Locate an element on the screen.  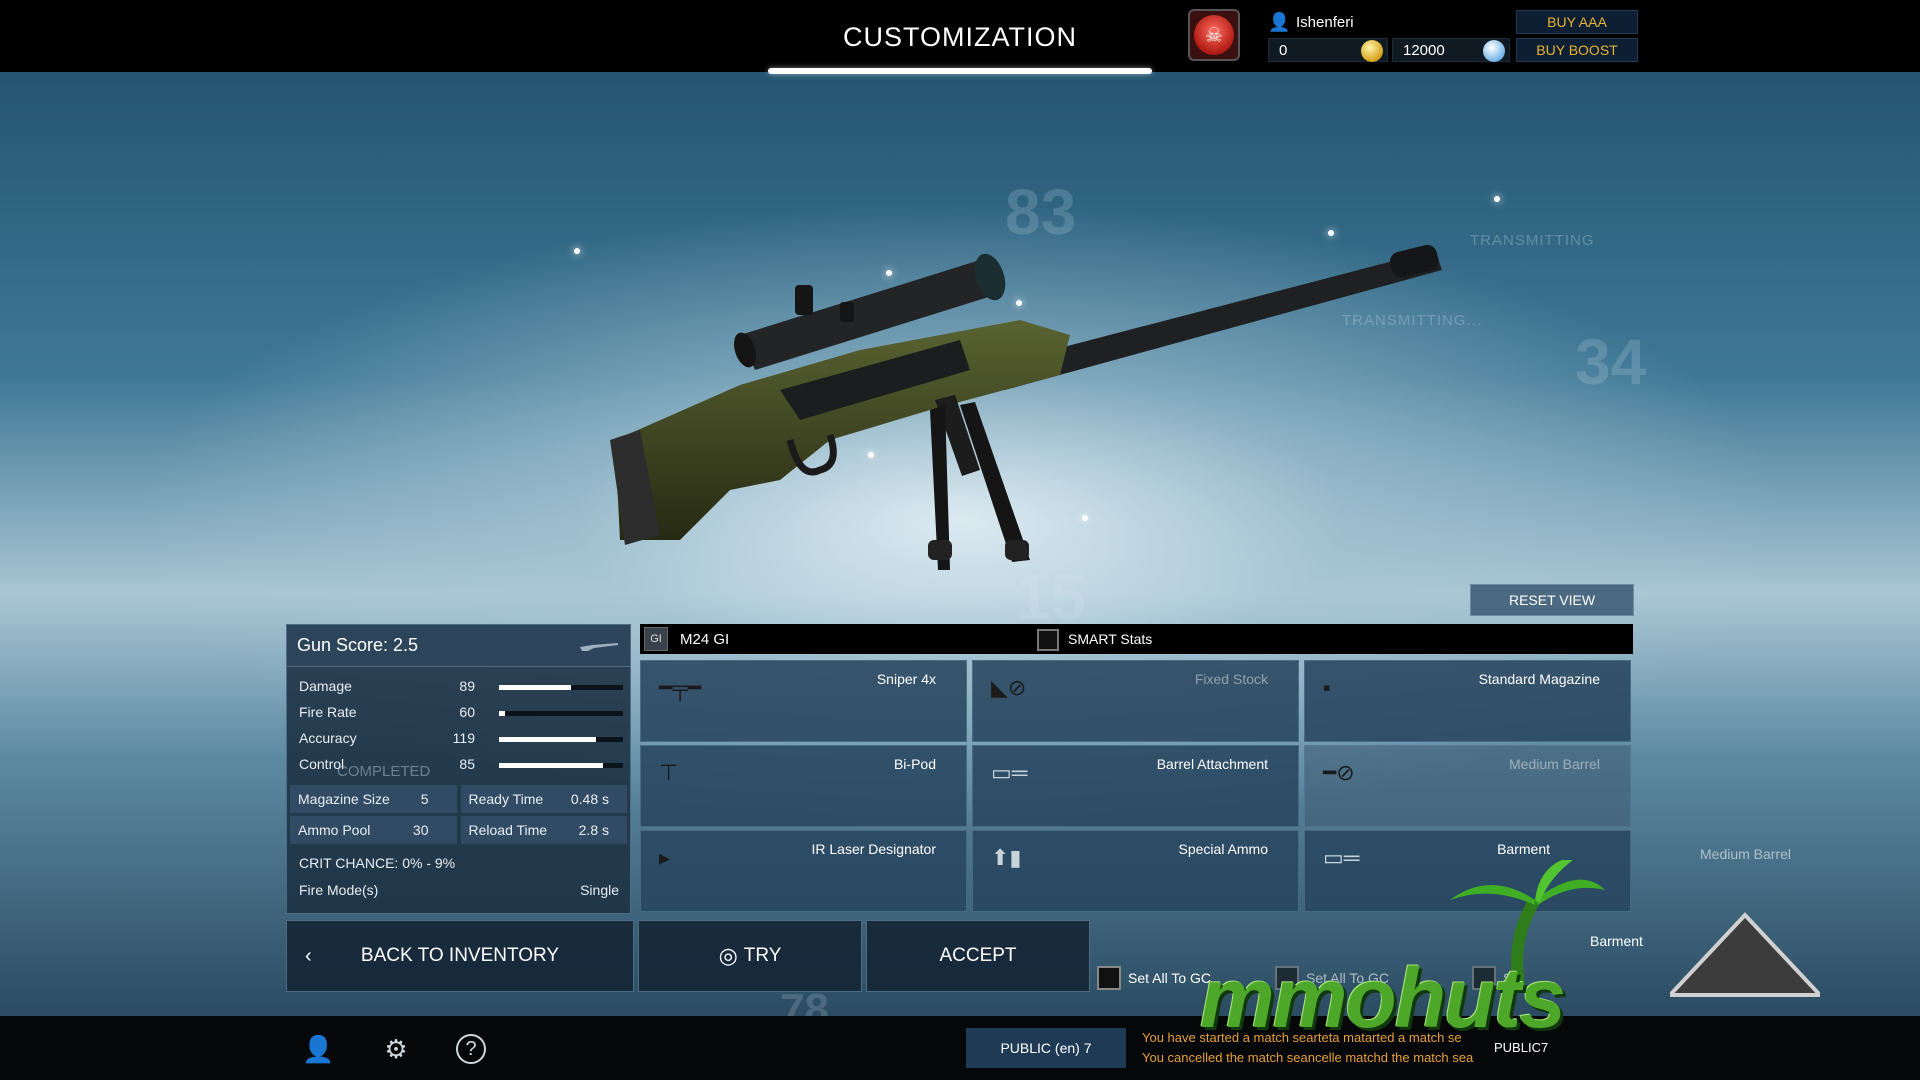
bg-transmitting: TRANSMITTING is located at coordinates (1532, 240).